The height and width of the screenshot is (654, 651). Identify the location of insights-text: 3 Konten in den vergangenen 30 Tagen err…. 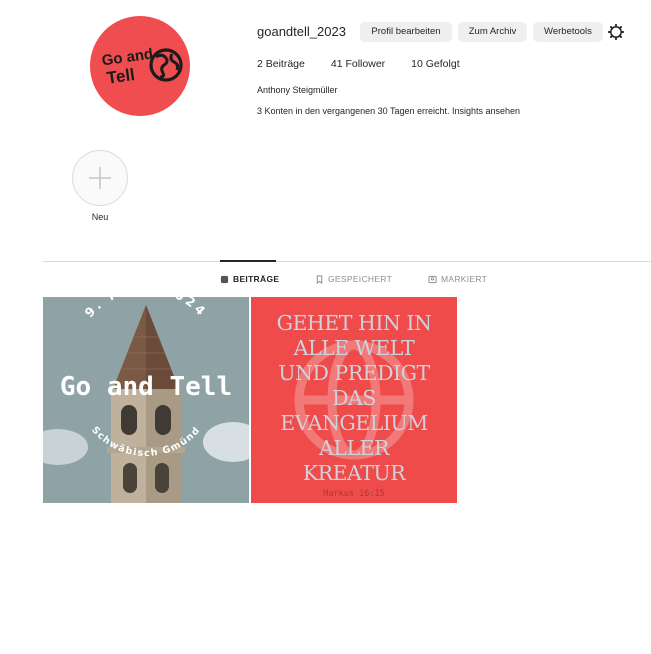
(388, 111).